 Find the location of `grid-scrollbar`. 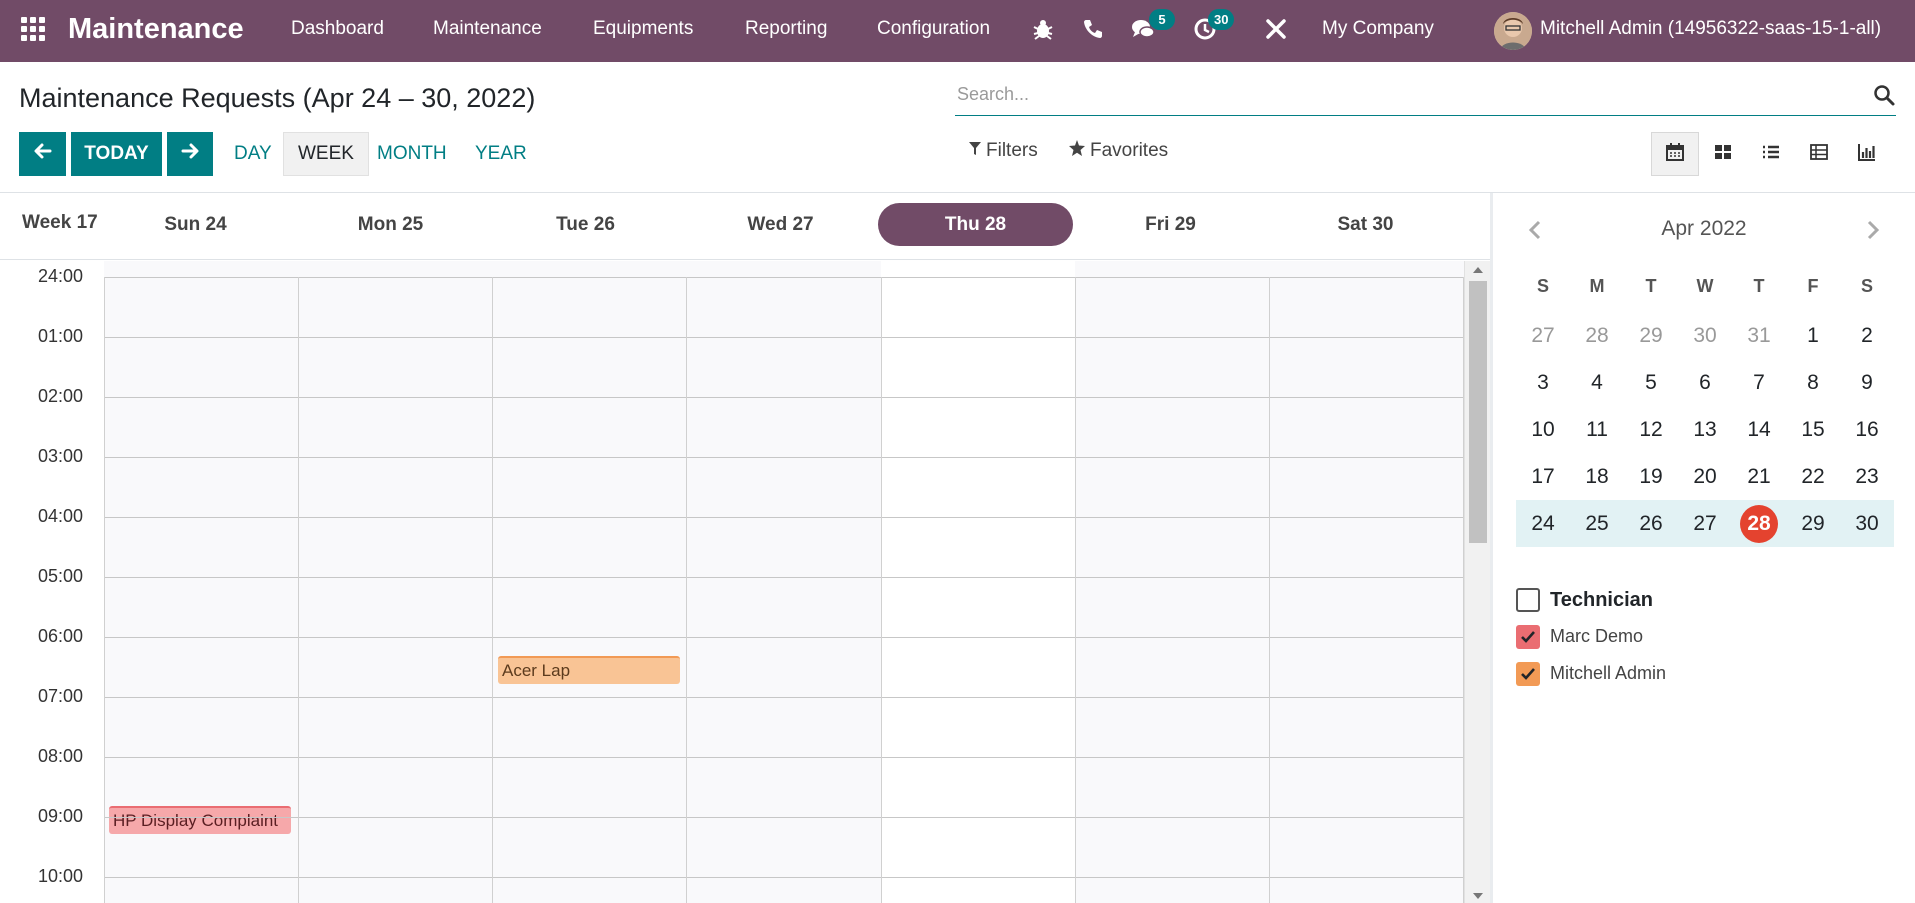

grid-scrollbar is located at coordinates (1477, 582).